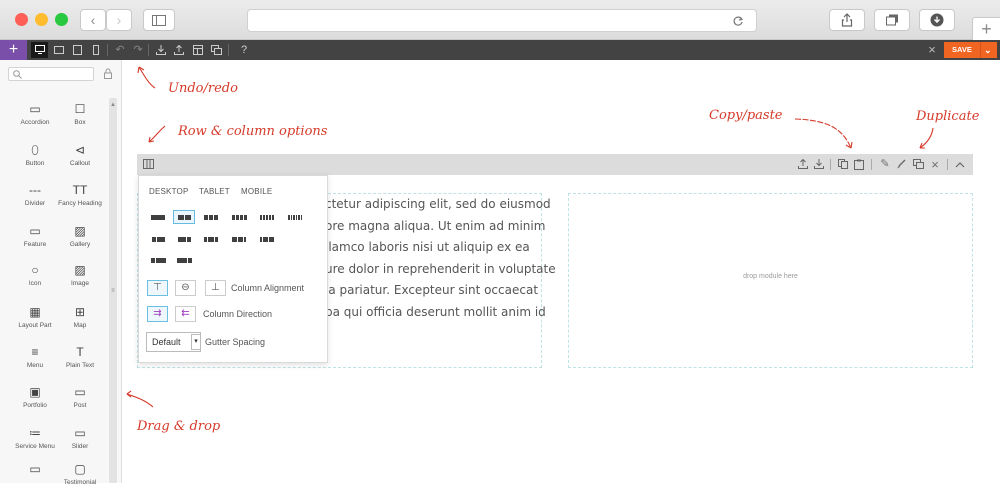 The height and width of the screenshot is (486, 1000). Describe the element at coordinates (35, 397) in the screenshot. I see `module-item: ▣ Portfolio` at that location.